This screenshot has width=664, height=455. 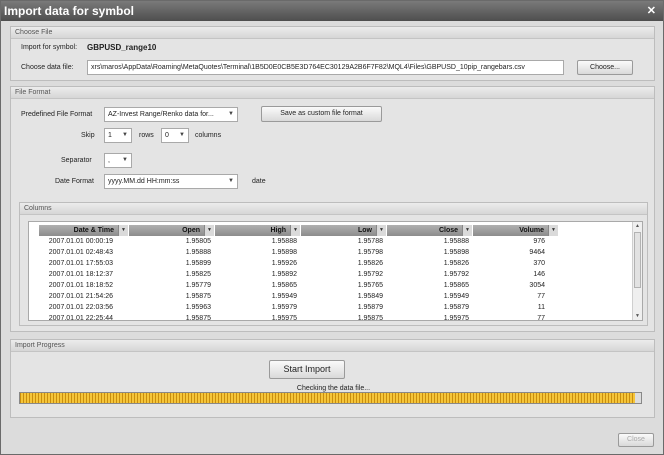 I want to click on column-header-open: Open ▼, so click(x=172, y=230).